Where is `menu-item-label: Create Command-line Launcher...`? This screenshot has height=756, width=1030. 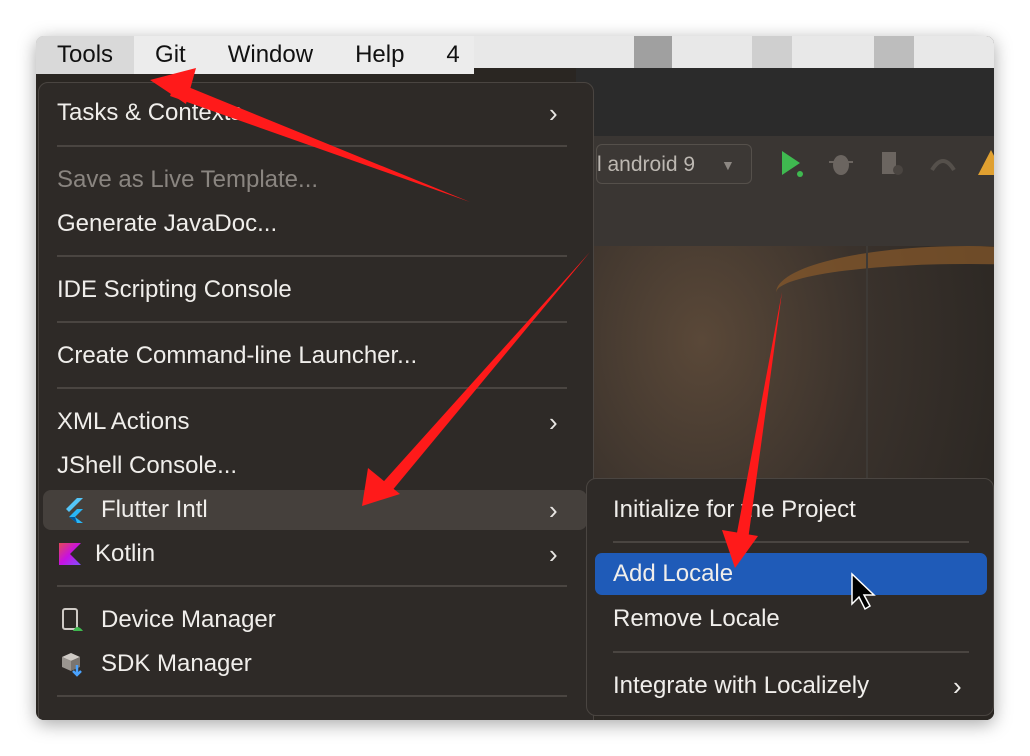 menu-item-label: Create Command-line Launcher... is located at coordinates (237, 355).